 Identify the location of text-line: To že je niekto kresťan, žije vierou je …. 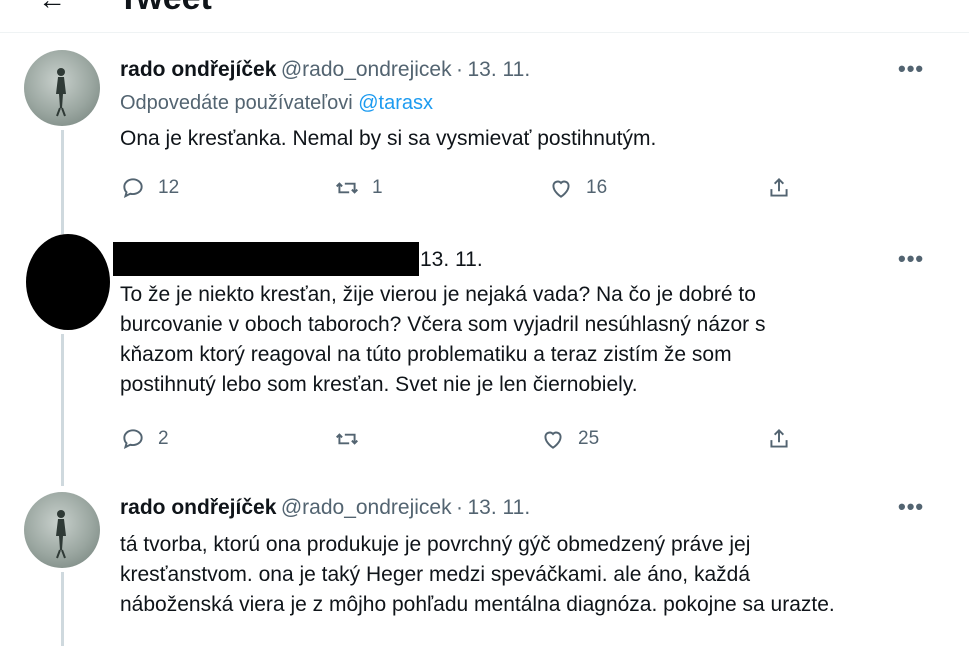
(438, 294).